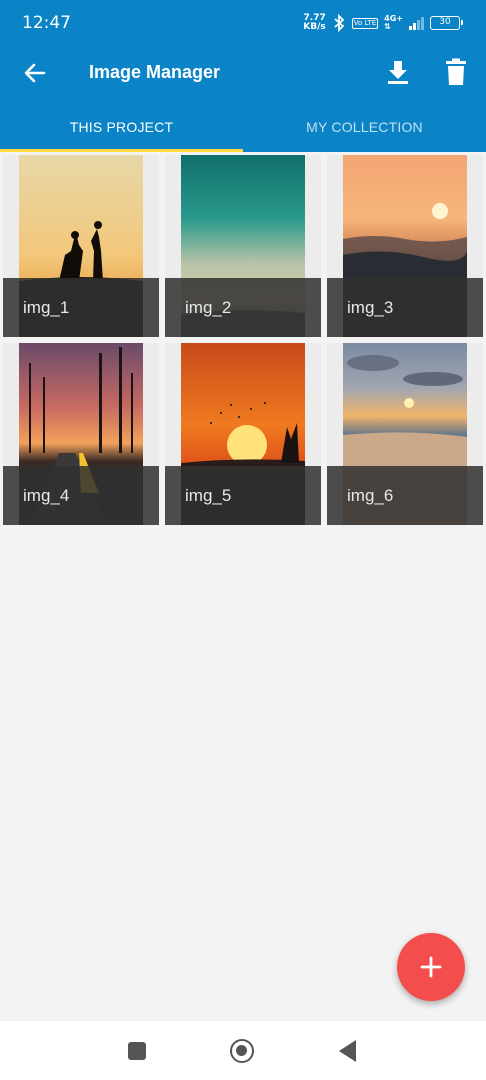  I want to click on image-caption: img_5, so click(243, 495).